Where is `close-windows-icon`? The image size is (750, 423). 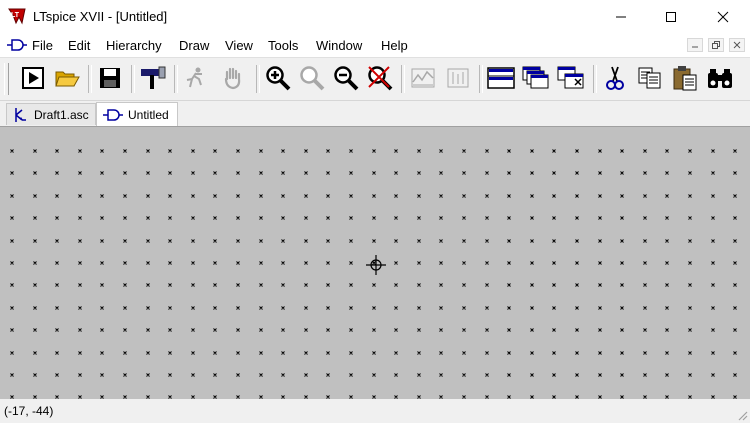
close-windows-icon is located at coordinates (571, 78).